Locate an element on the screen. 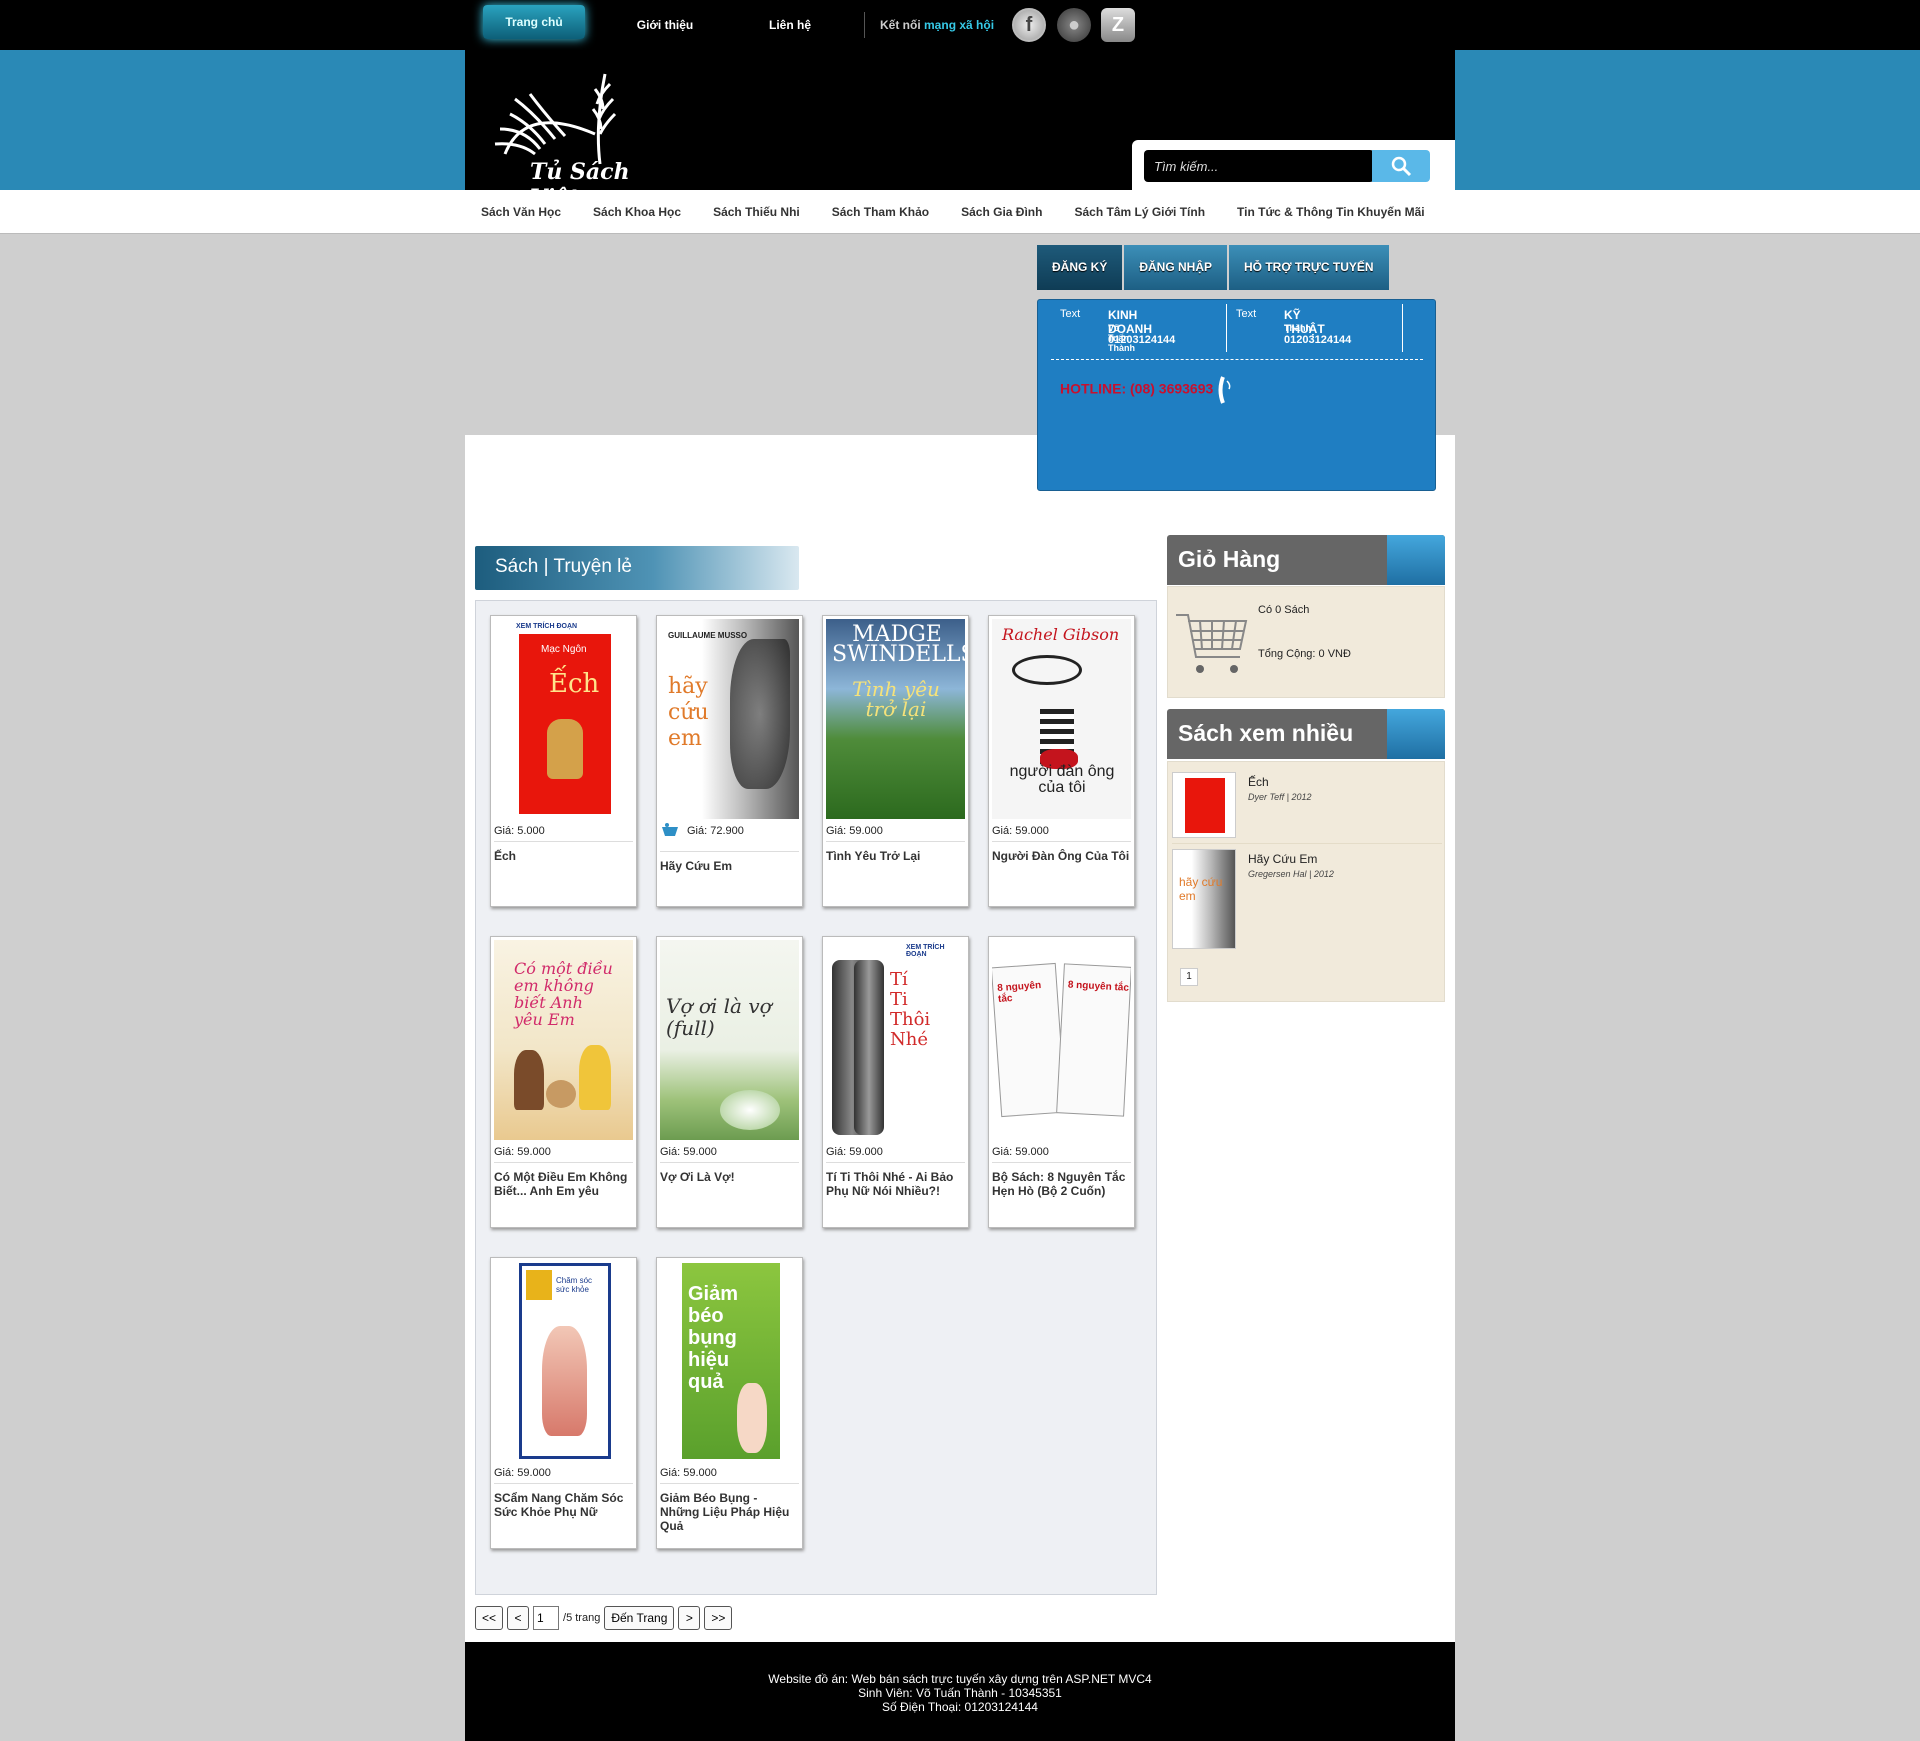 The height and width of the screenshot is (1741, 1920). support-image-alt: Text is located at coordinates (1070, 314).